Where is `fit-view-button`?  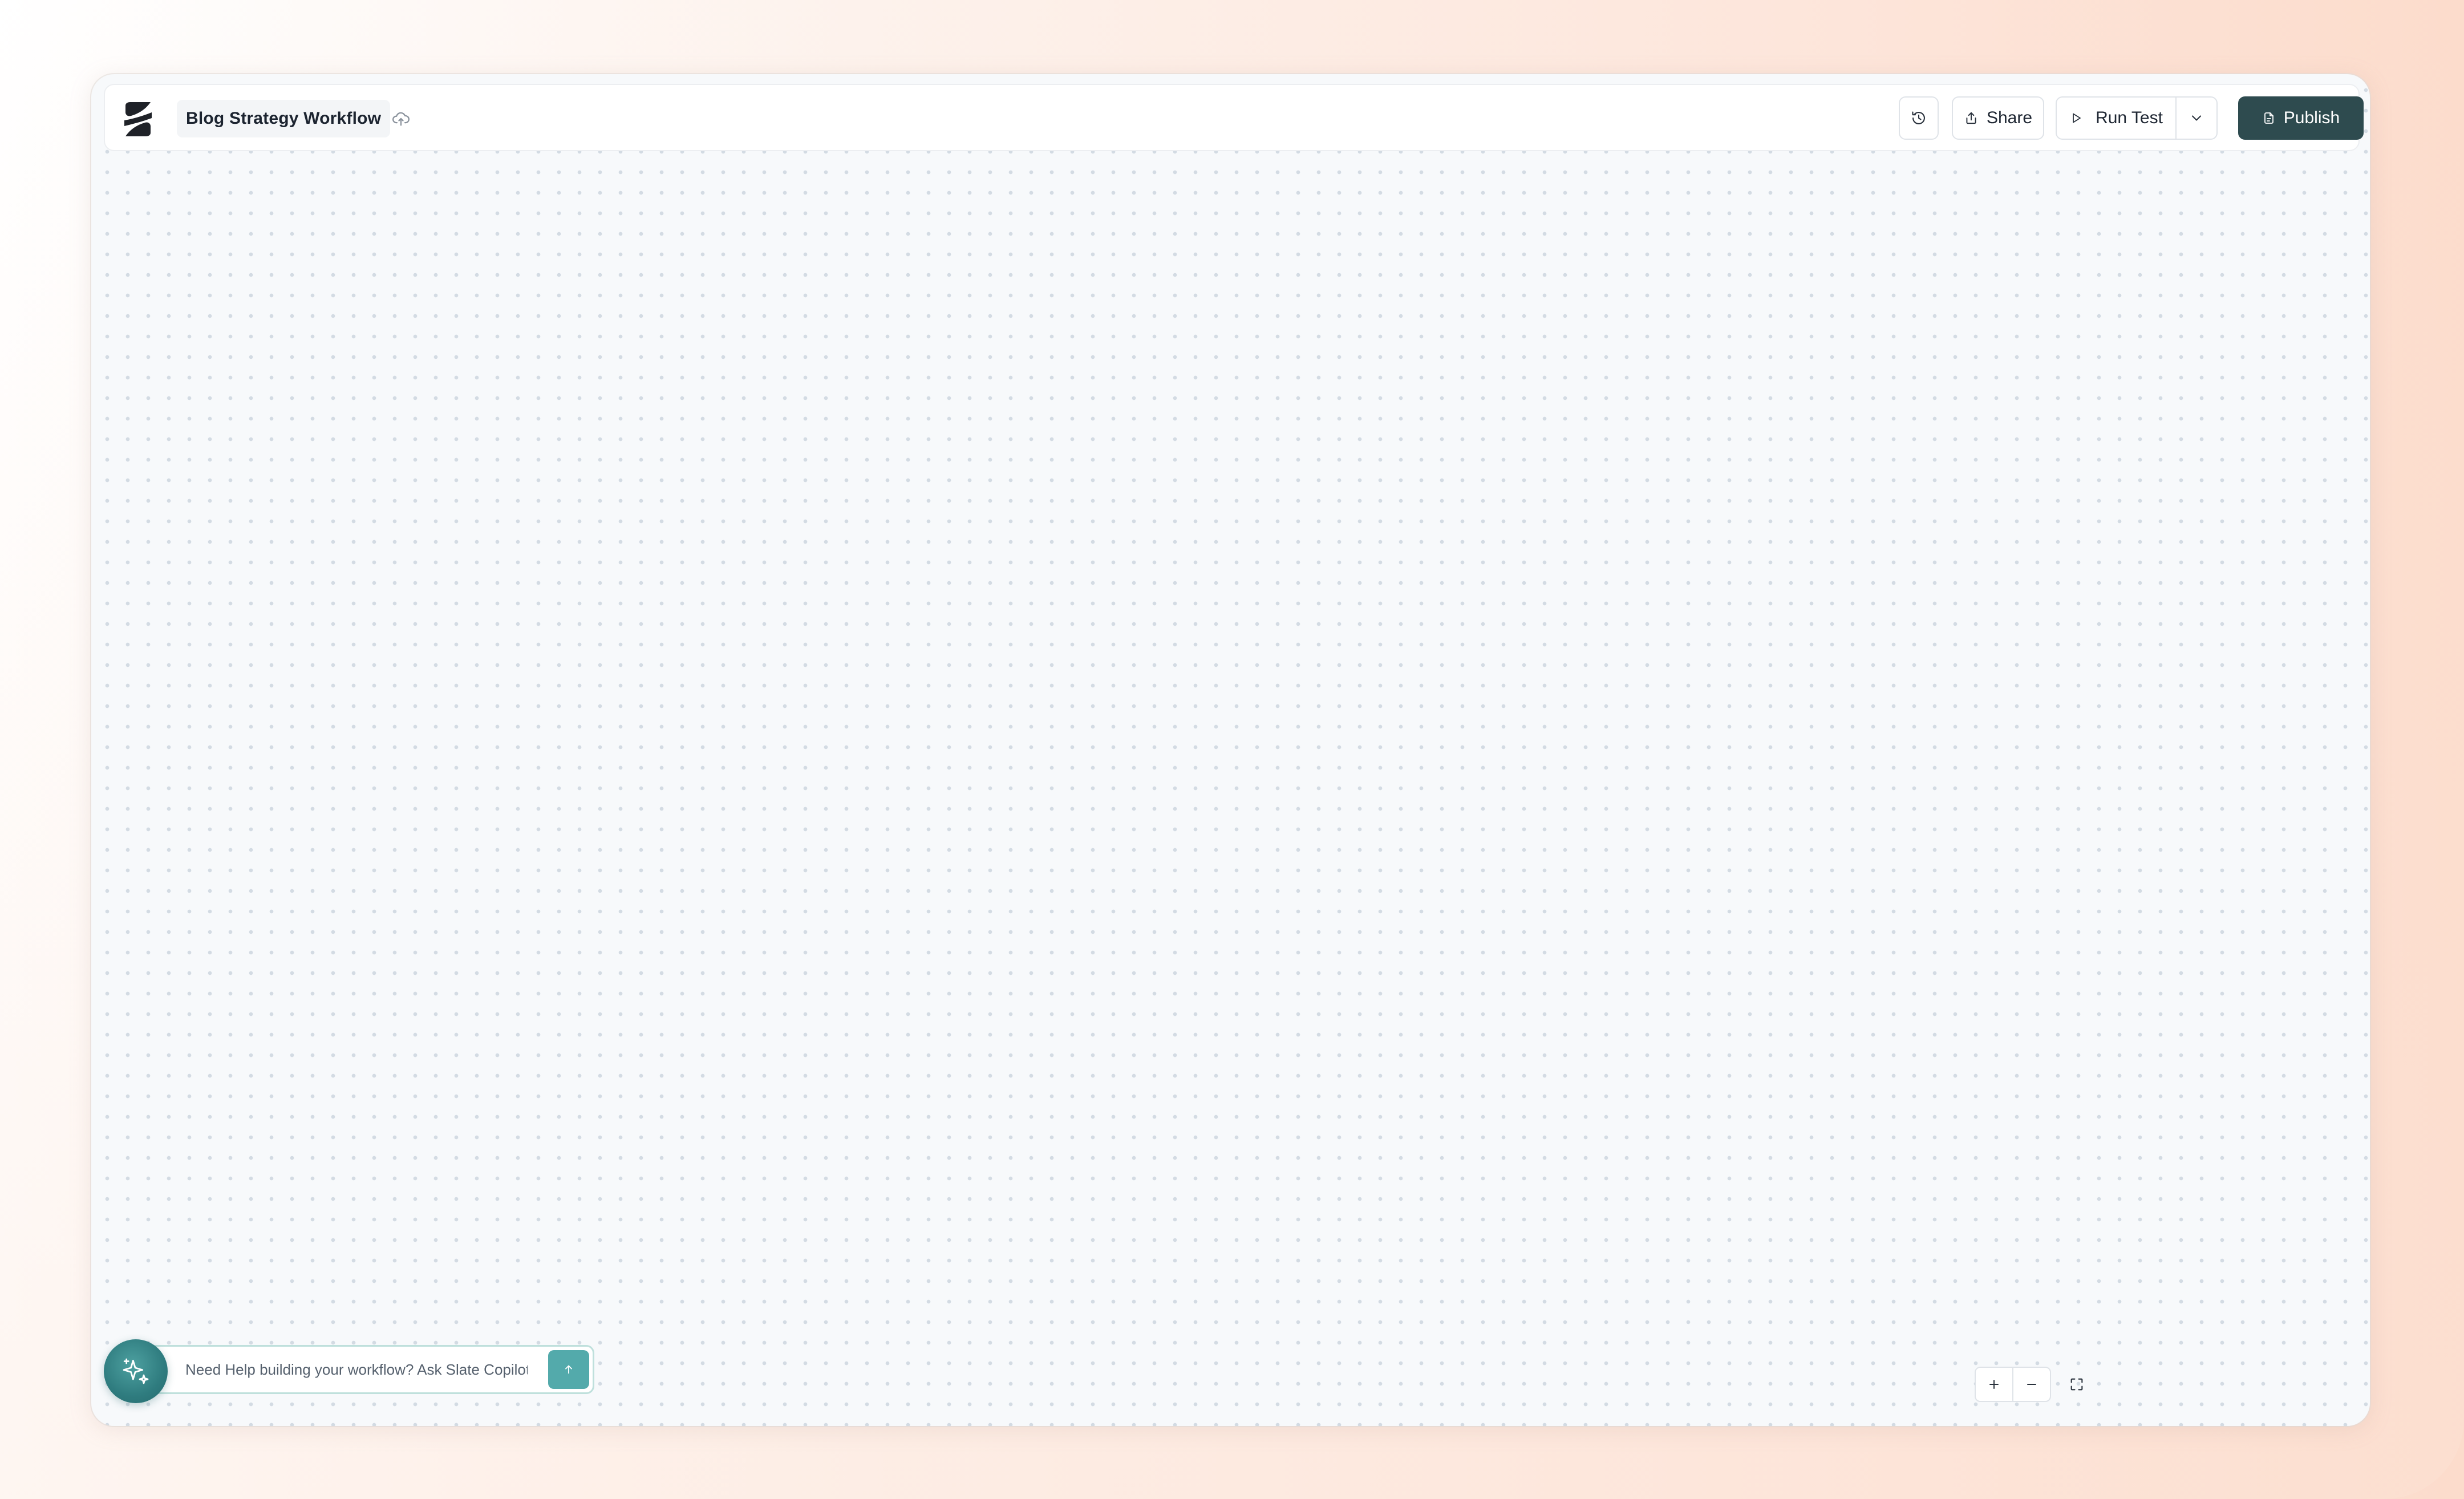
fit-view-button is located at coordinates (2077, 1385).